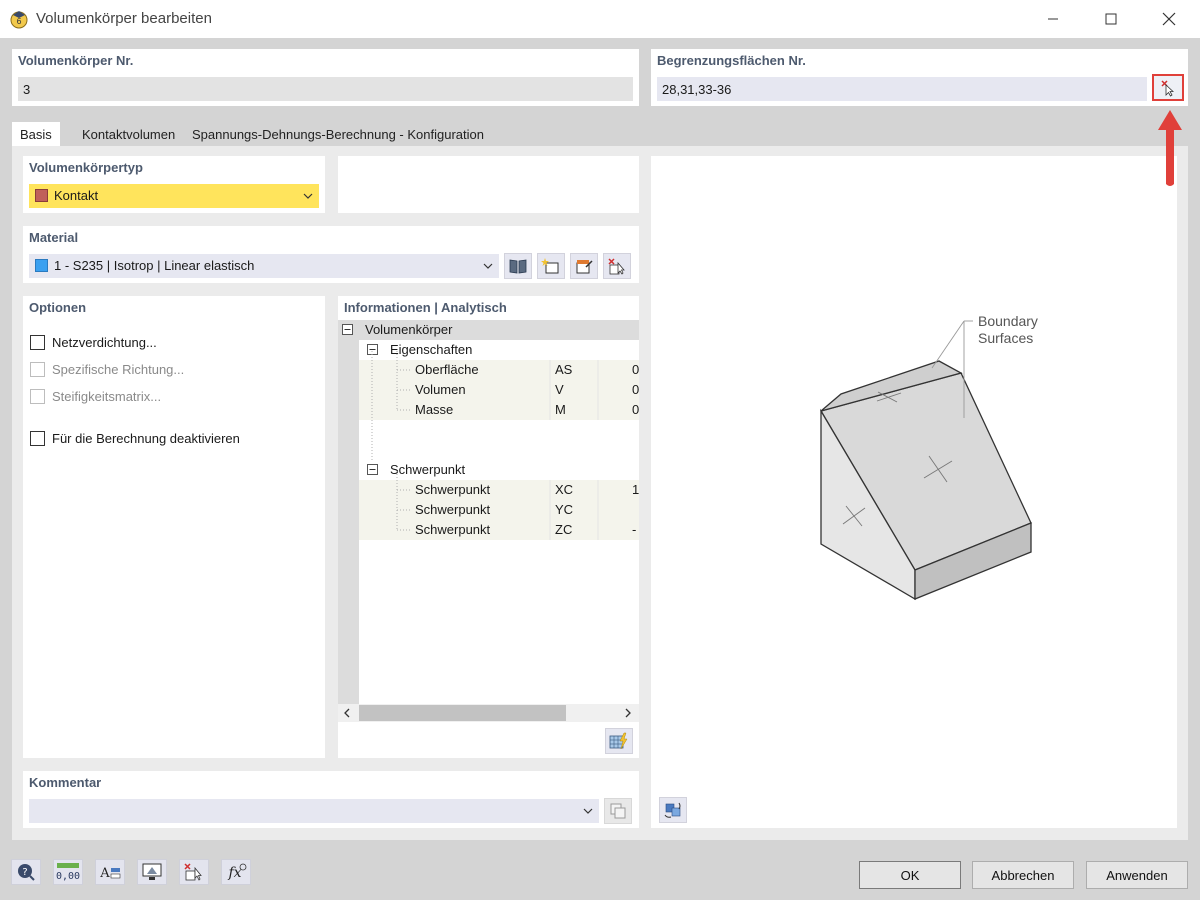 Image resolution: width=1200 pixels, height=900 pixels. I want to click on title-bar: 6 Volumenkörper bearbeiten, so click(600, 19).